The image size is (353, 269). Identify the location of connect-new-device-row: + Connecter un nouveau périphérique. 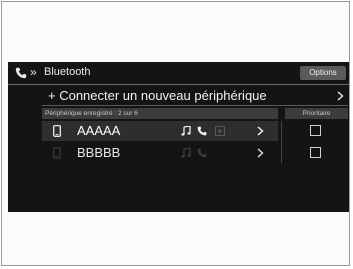
(195, 96).